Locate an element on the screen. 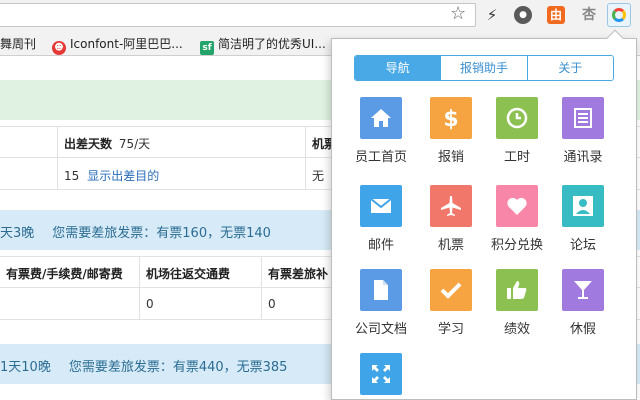  document-icon is located at coordinates (381, 290).